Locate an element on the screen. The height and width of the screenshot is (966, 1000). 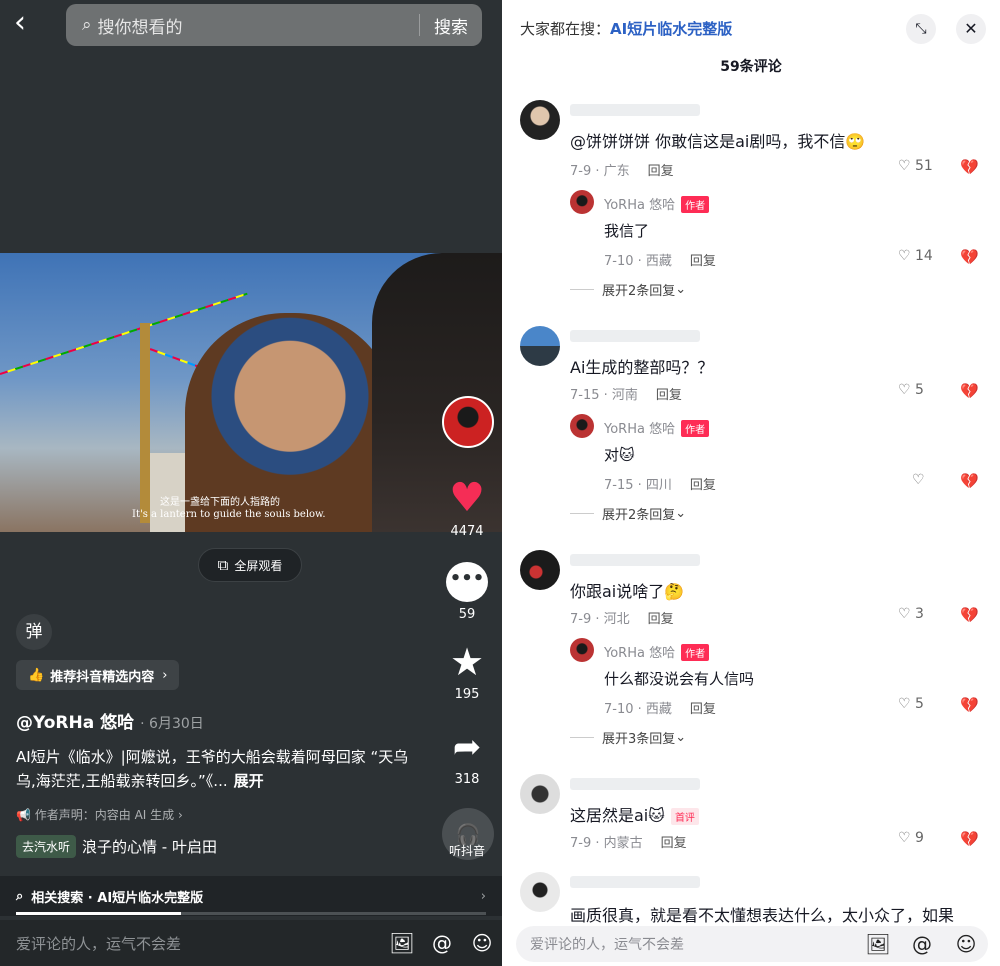
comment-text: @饼饼饼饼 你敢信这是ai剧吗，我不信🙄 is located at coordinates (718, 141).